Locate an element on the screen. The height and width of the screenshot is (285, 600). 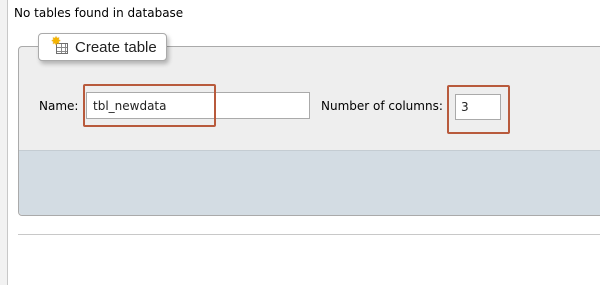
number-of-columns-input is located at coordinates (478, 107).